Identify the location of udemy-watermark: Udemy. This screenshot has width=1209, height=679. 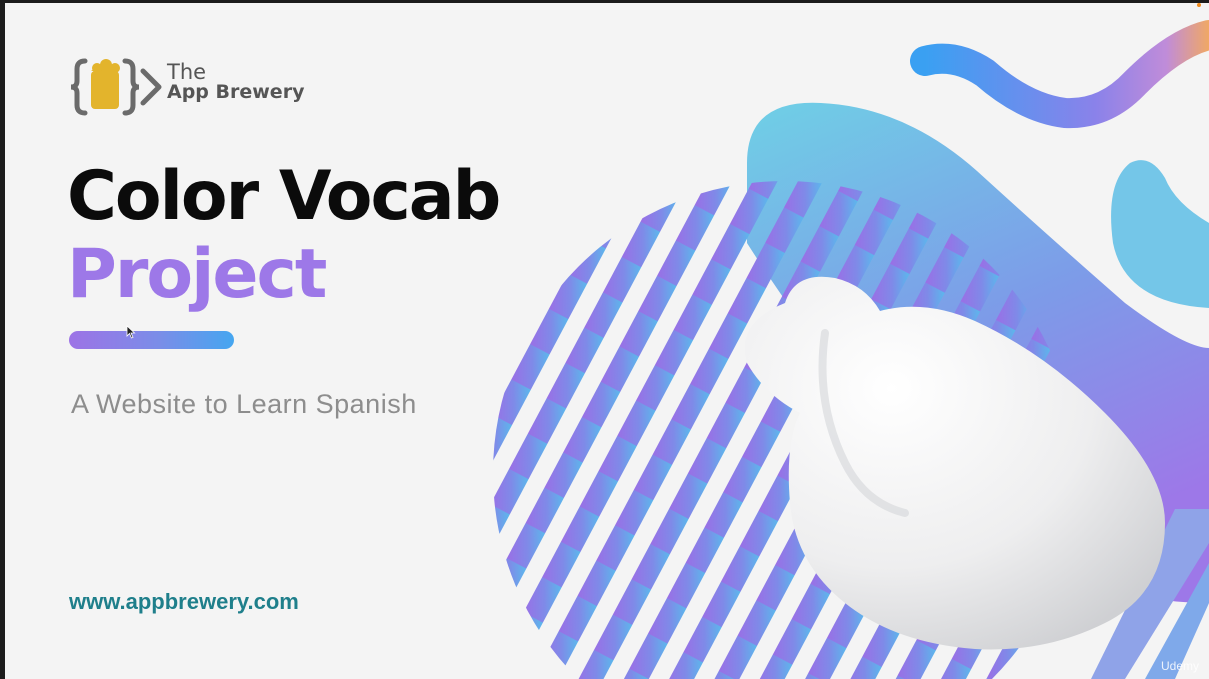
(1179, 666).